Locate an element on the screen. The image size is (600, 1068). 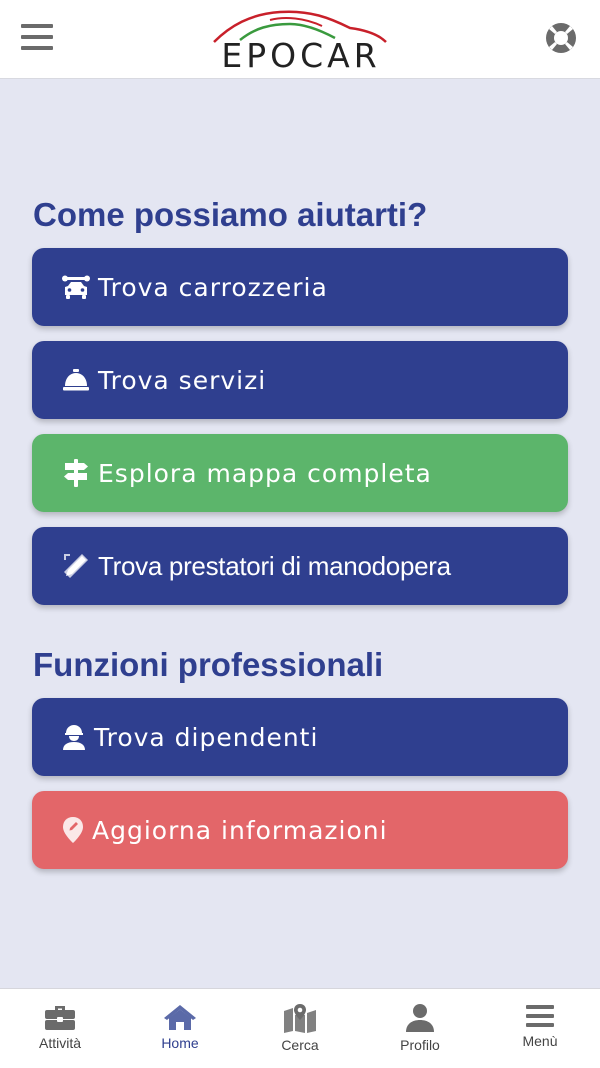
find-services-button: Trova servizi is located at coordinates (300, 380).